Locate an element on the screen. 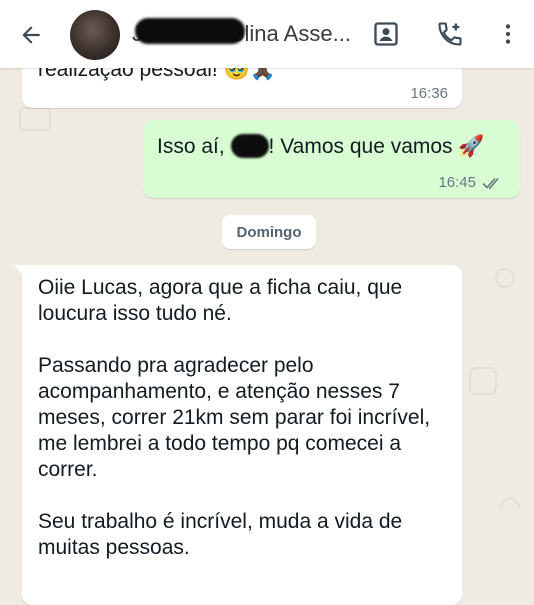  more-options-button is located at coordinates (508, 34).